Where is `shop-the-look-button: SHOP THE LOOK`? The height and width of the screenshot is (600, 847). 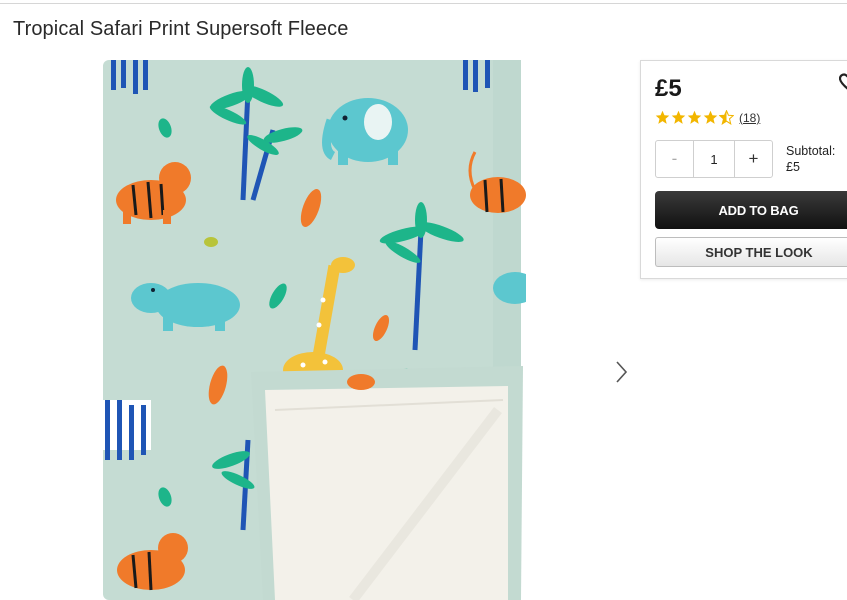 shop-the-look-button: SHOP THE LOOK is located at coordinates (751, 252).